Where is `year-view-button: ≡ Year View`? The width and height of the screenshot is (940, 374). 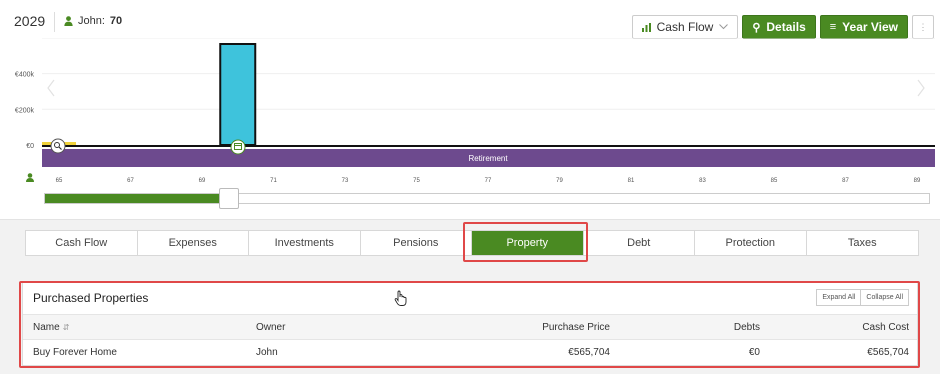 year-view-button: ≡ Year View is located at coordinates (863, 27).